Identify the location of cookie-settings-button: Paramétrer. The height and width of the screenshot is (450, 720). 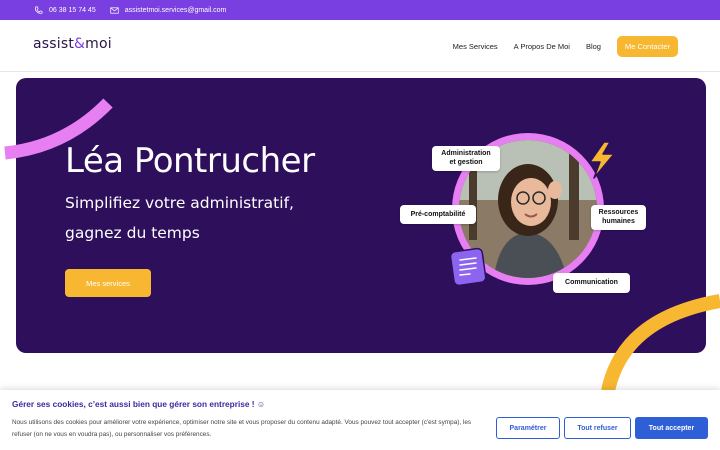
(528, 428).